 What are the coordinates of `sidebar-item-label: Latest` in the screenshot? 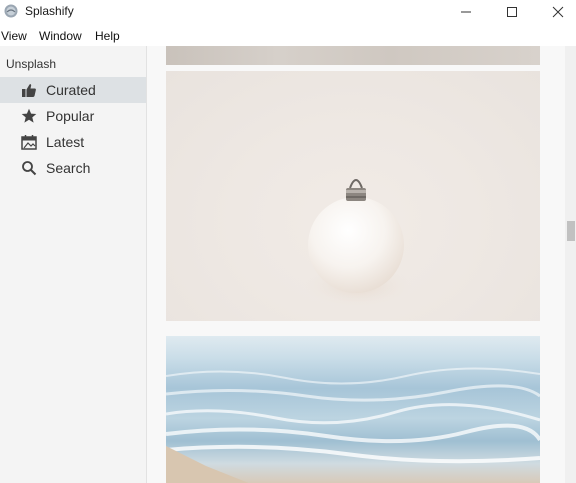 It's located at (65, 142).